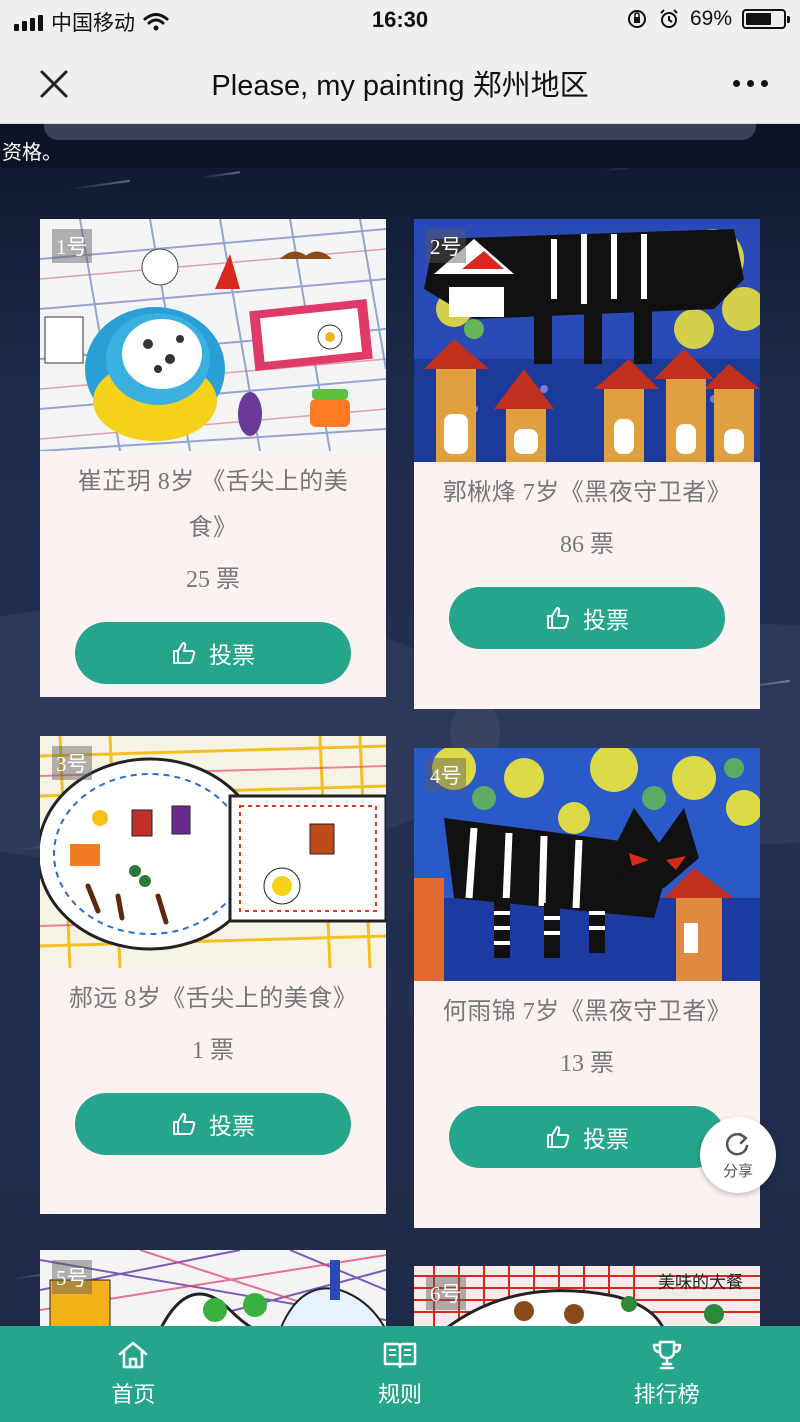 This screenshot has height=1422, width=800. I want to click on entry-votes: 86 票, so click(587, 545).